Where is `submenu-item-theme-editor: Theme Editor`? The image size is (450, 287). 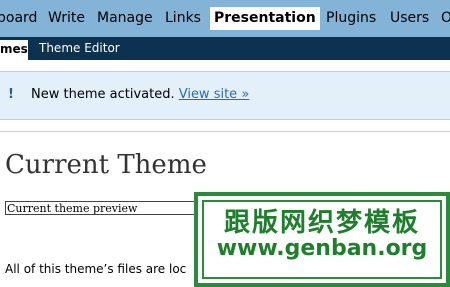
submenu-item-theme-editor: Theme Editor is located at coordinates (79, 48).